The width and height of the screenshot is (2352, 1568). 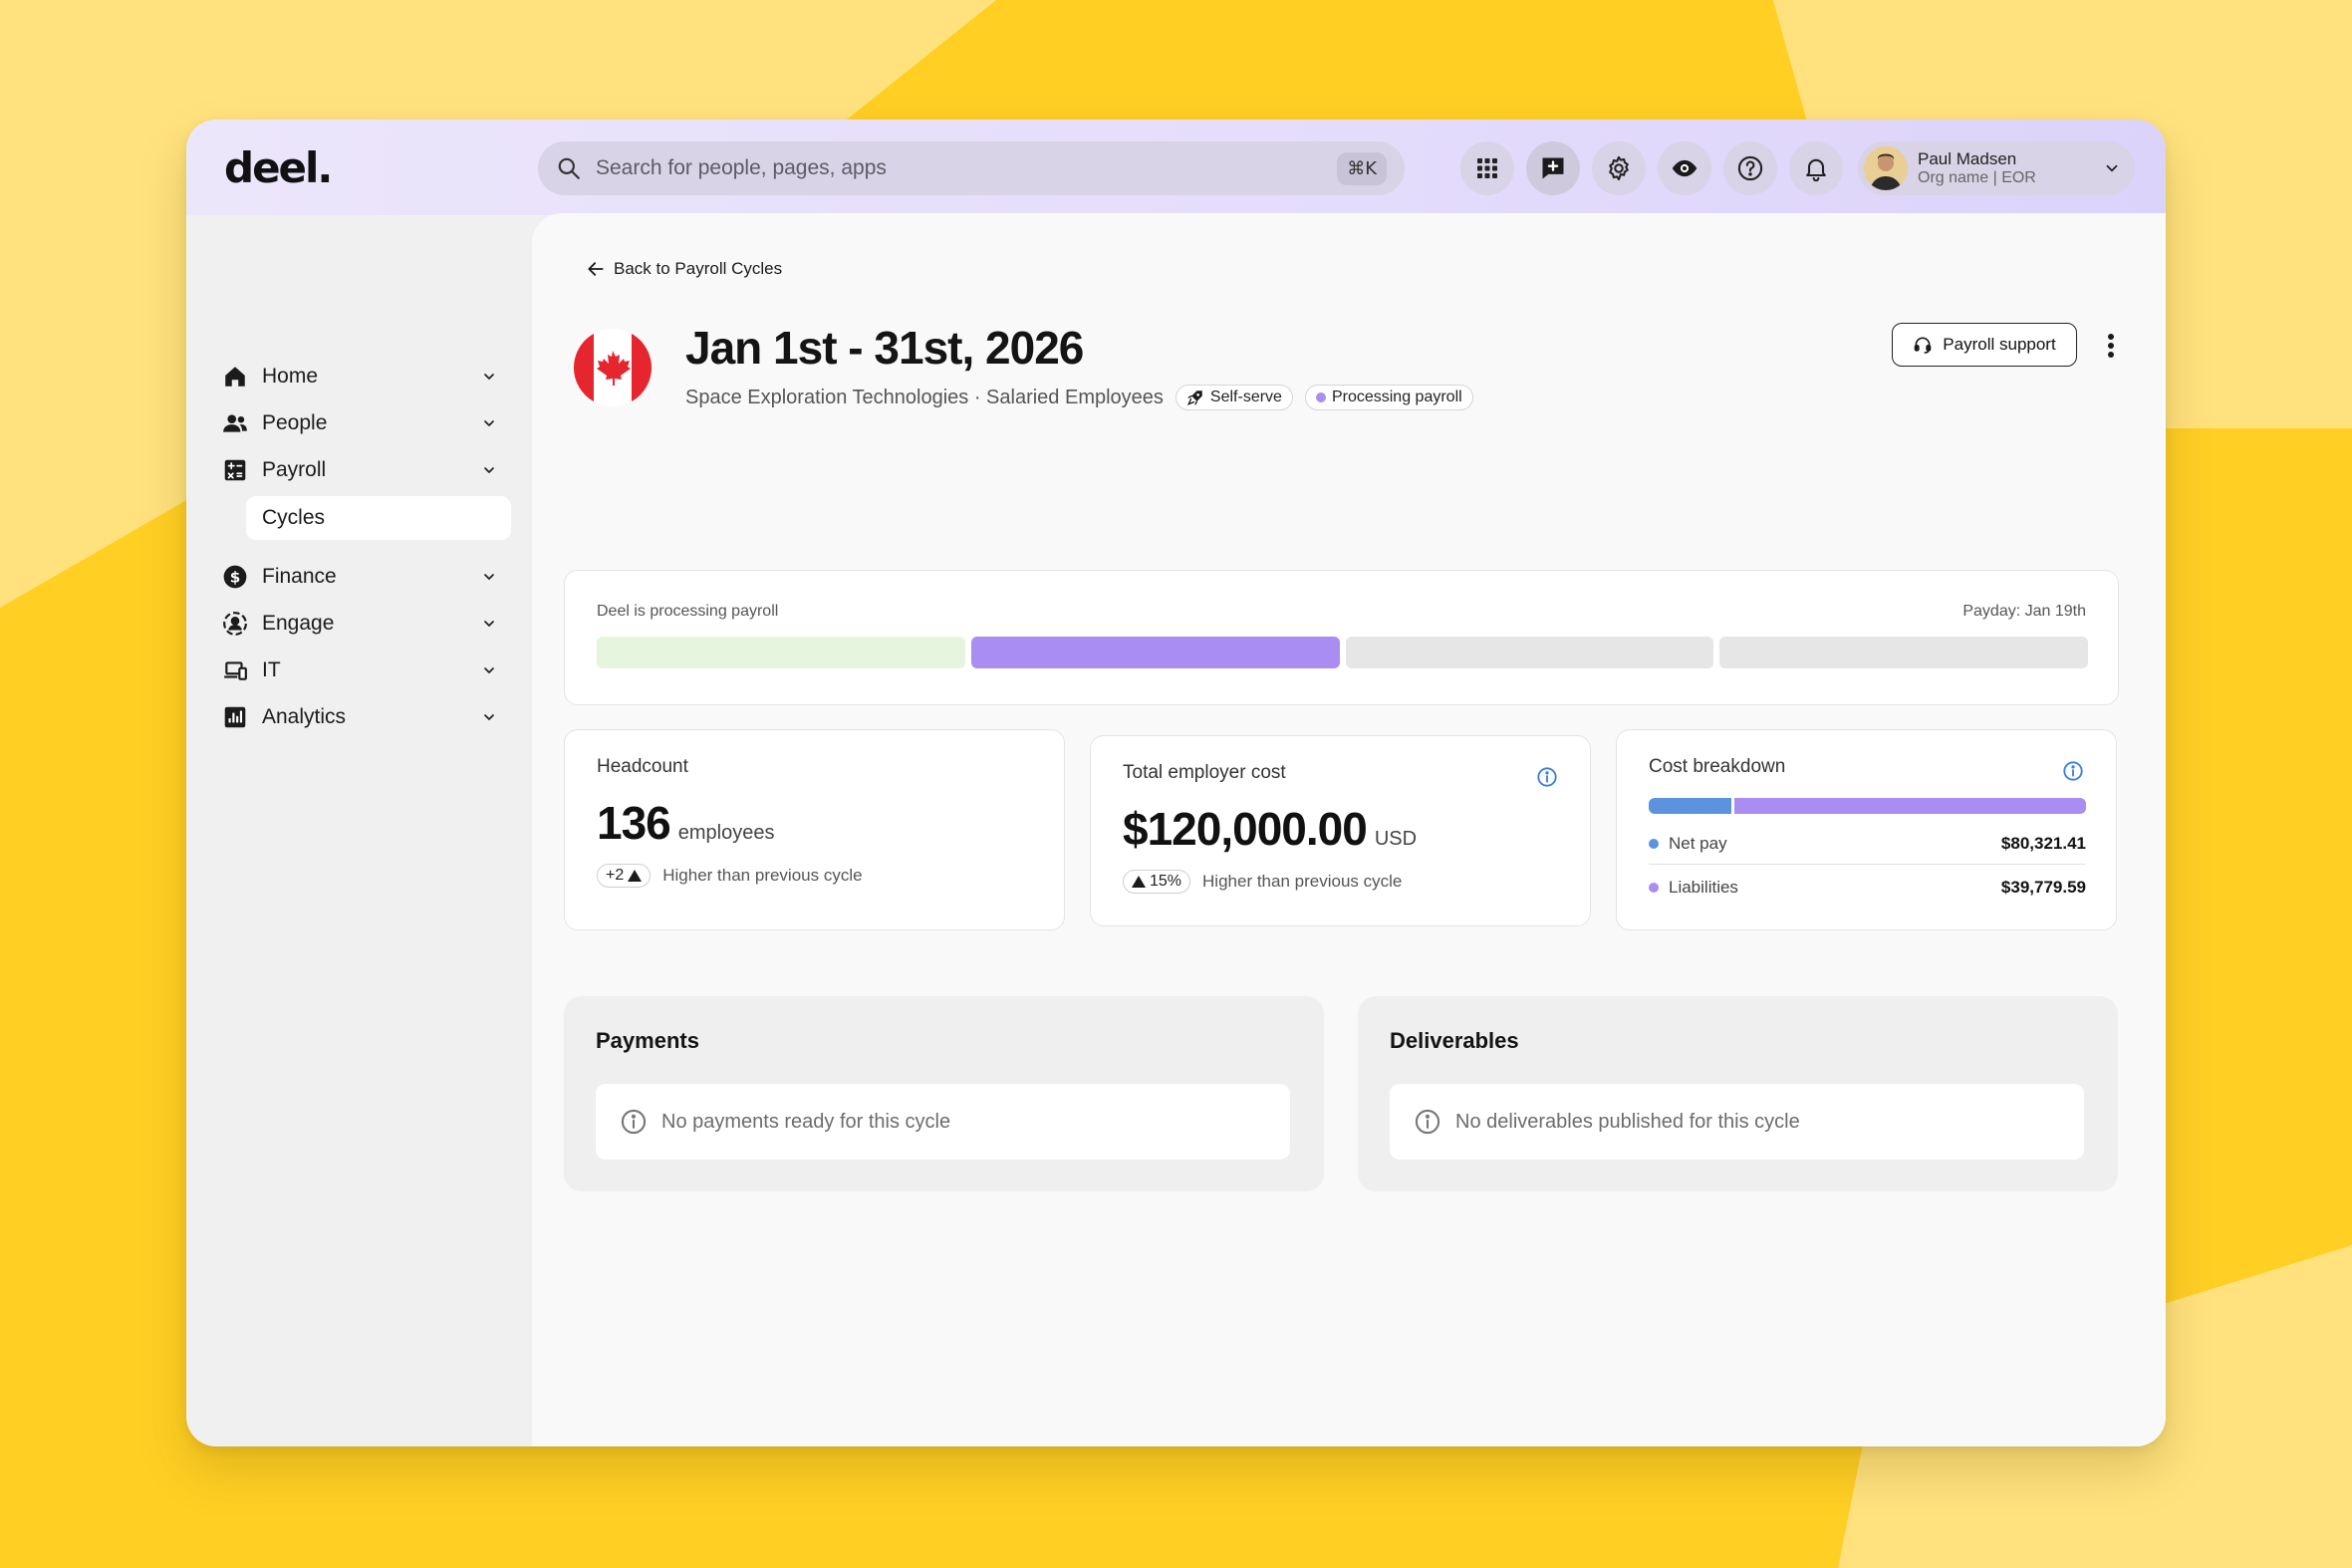 I want to click on self-serve-label: Self-serve, so click(x=1245, y=397).